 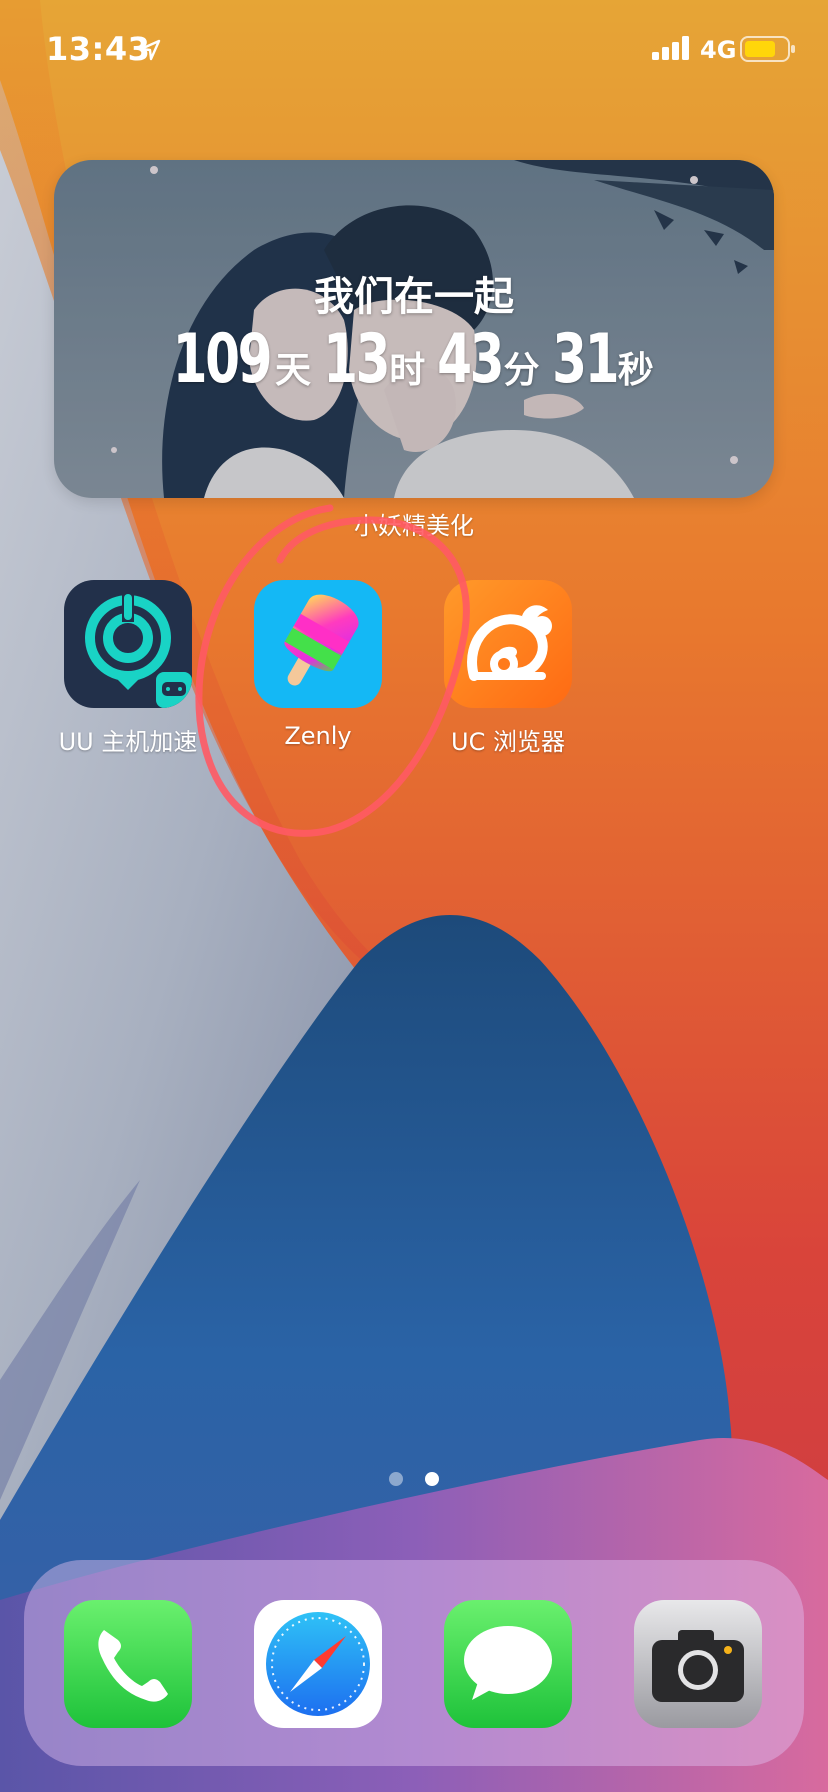 What do you see at coordinates (318, 644) in the screenshot?
I see `zenly-popsicle-icon` at bounding box center [318, 644].